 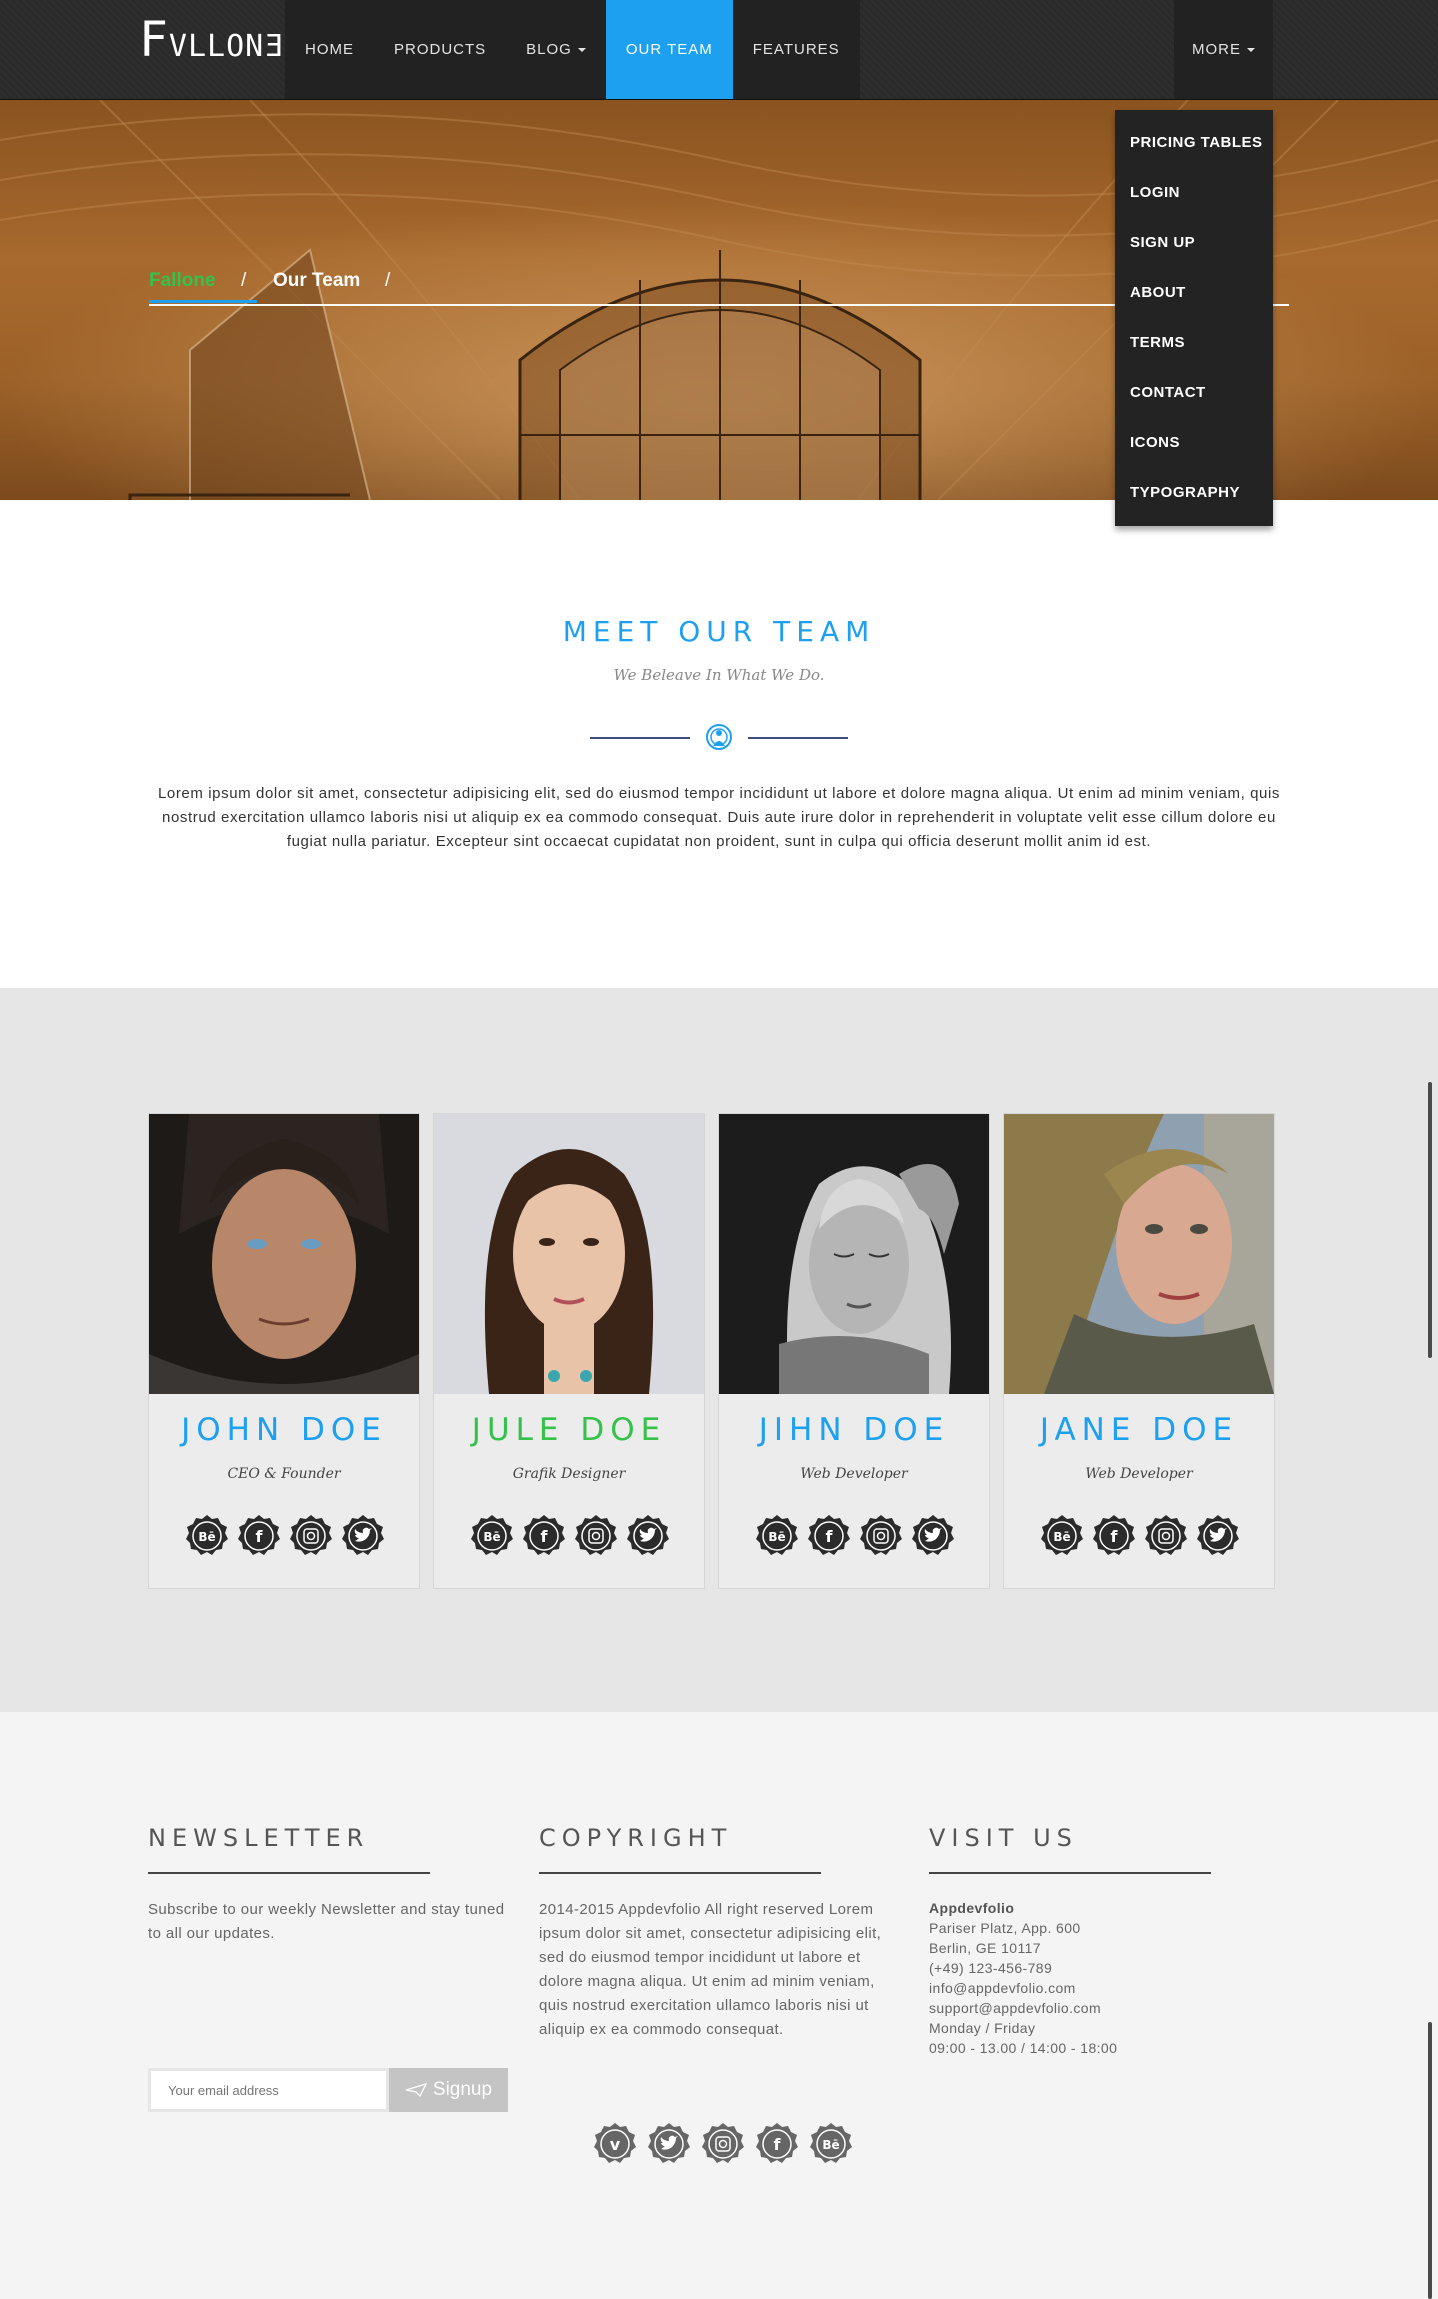 I want to click on nav-item-products: PRODUCTS, so click(x=440, y=49).